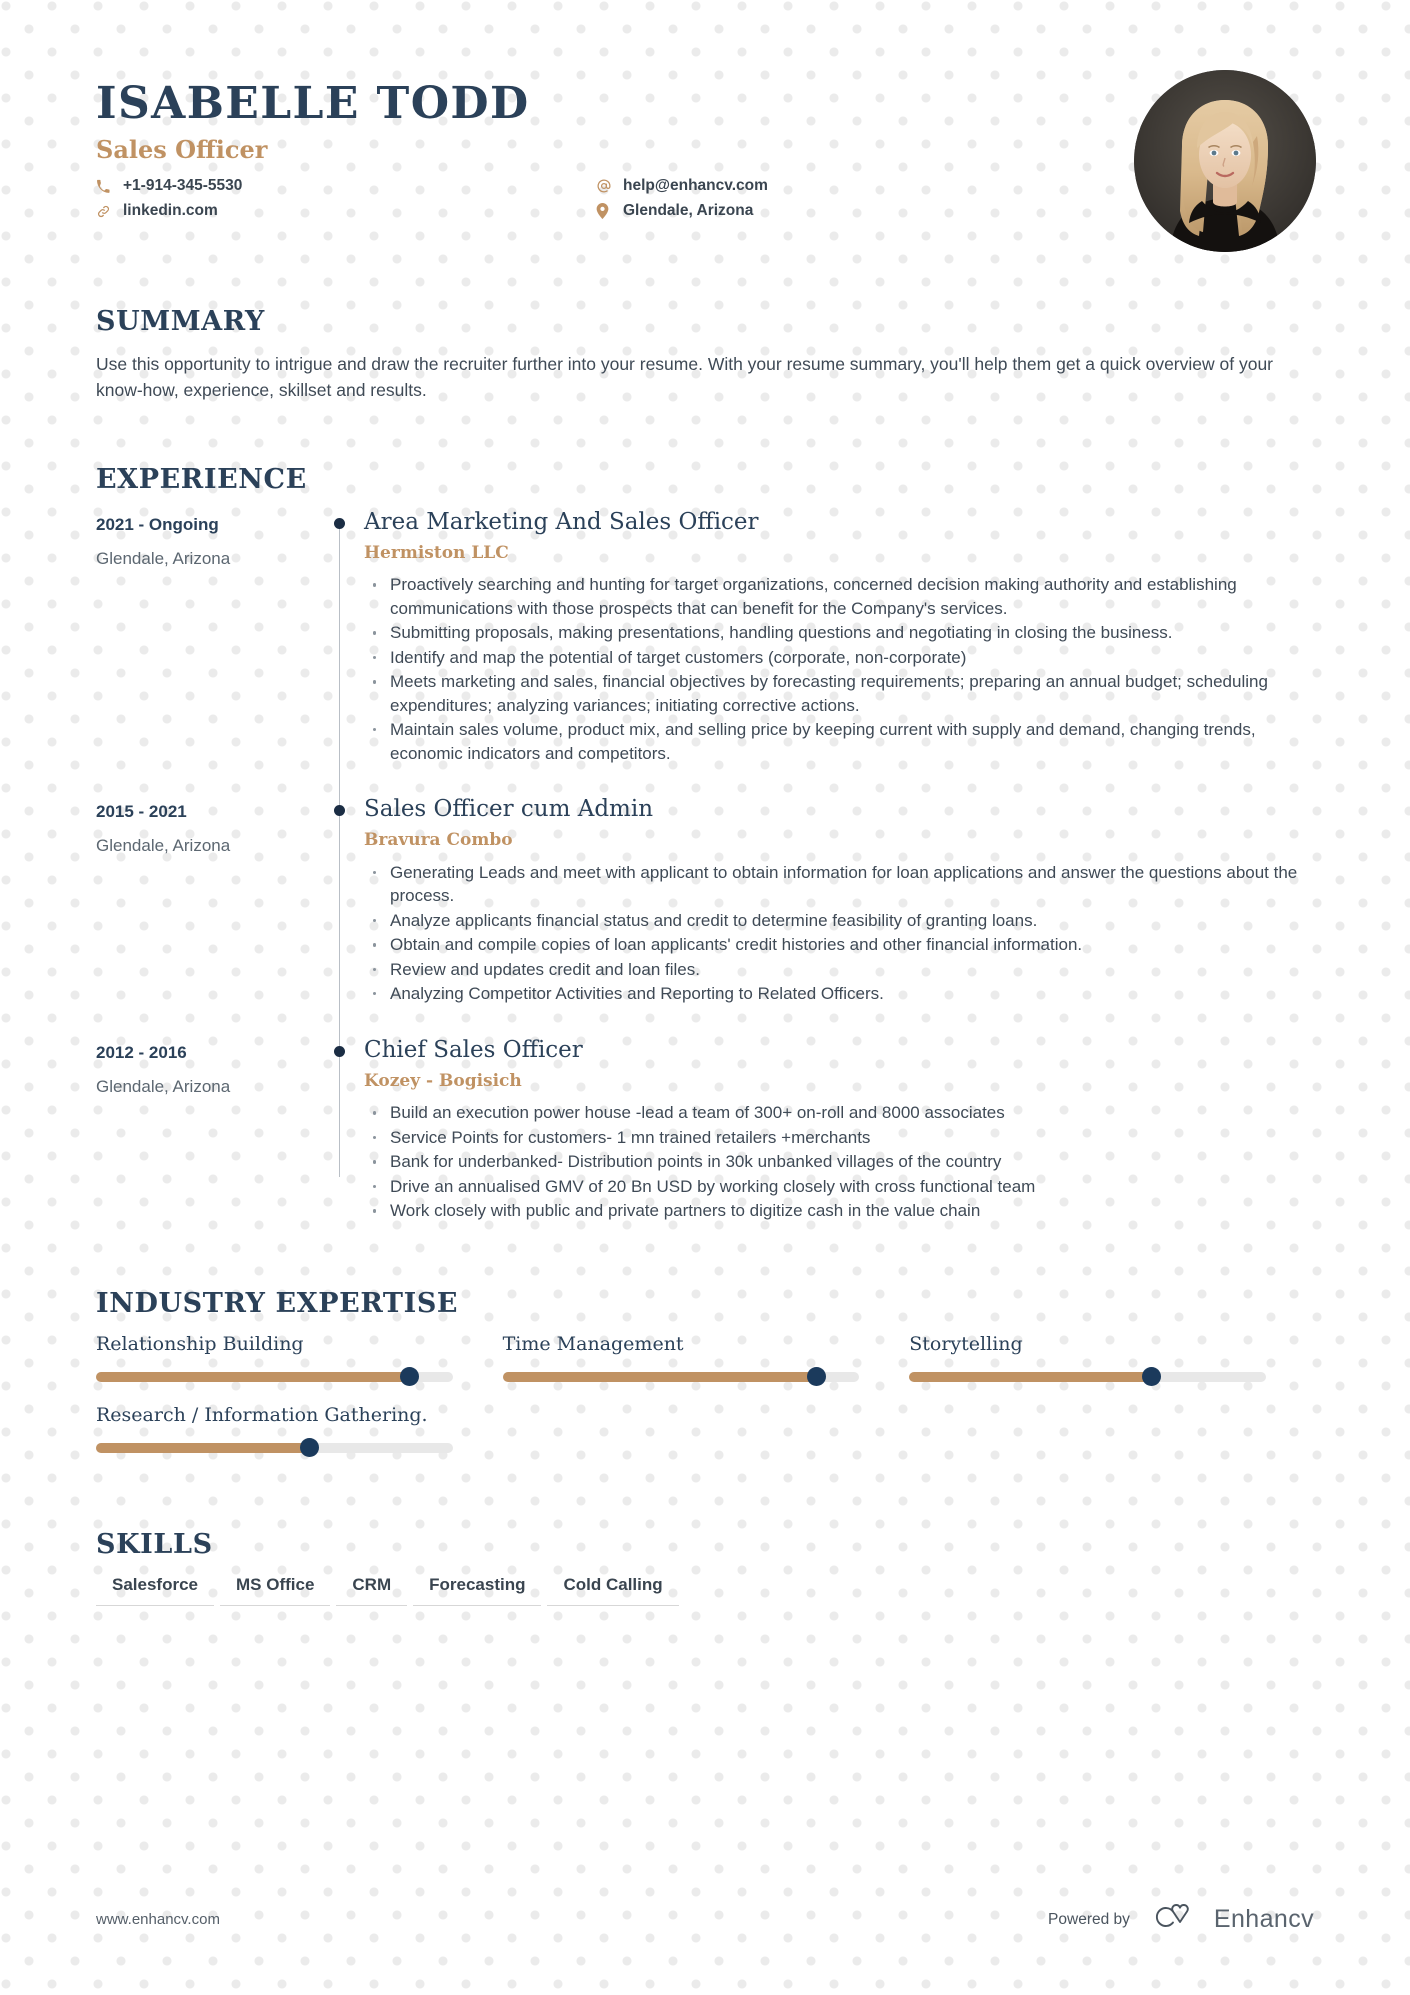  What do you see at coordinates (966, 1343) in the screenshot?
I see `expertise-label: Storytelling` at bounding box center [966, 1343].